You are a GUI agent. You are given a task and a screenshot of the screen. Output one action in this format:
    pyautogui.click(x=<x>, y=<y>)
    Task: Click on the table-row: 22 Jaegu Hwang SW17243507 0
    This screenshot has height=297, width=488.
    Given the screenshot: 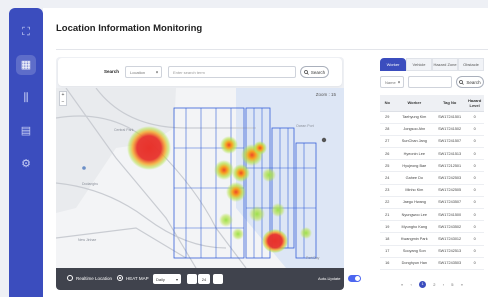 What is the action you would take?
    pyautogui.click(x=432, y=203)
    